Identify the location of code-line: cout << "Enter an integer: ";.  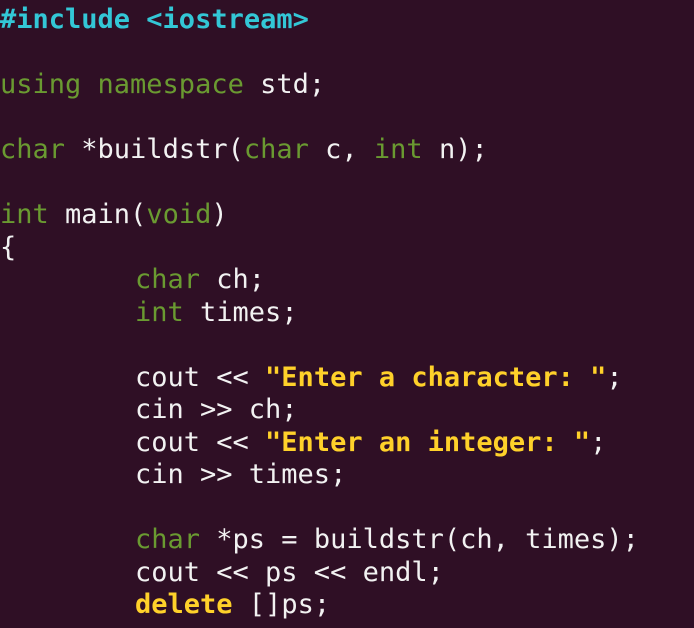
(347, 443).